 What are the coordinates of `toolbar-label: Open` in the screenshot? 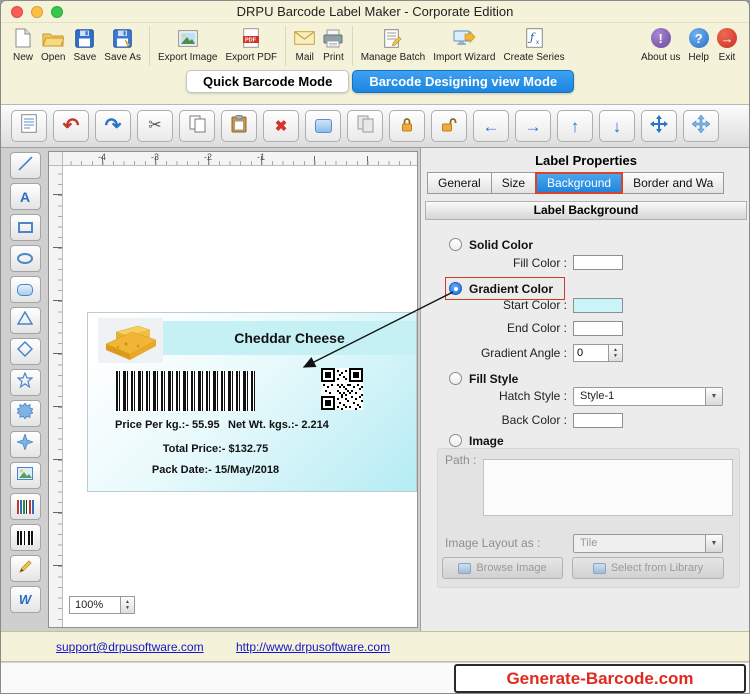 It's located at (53, 57).